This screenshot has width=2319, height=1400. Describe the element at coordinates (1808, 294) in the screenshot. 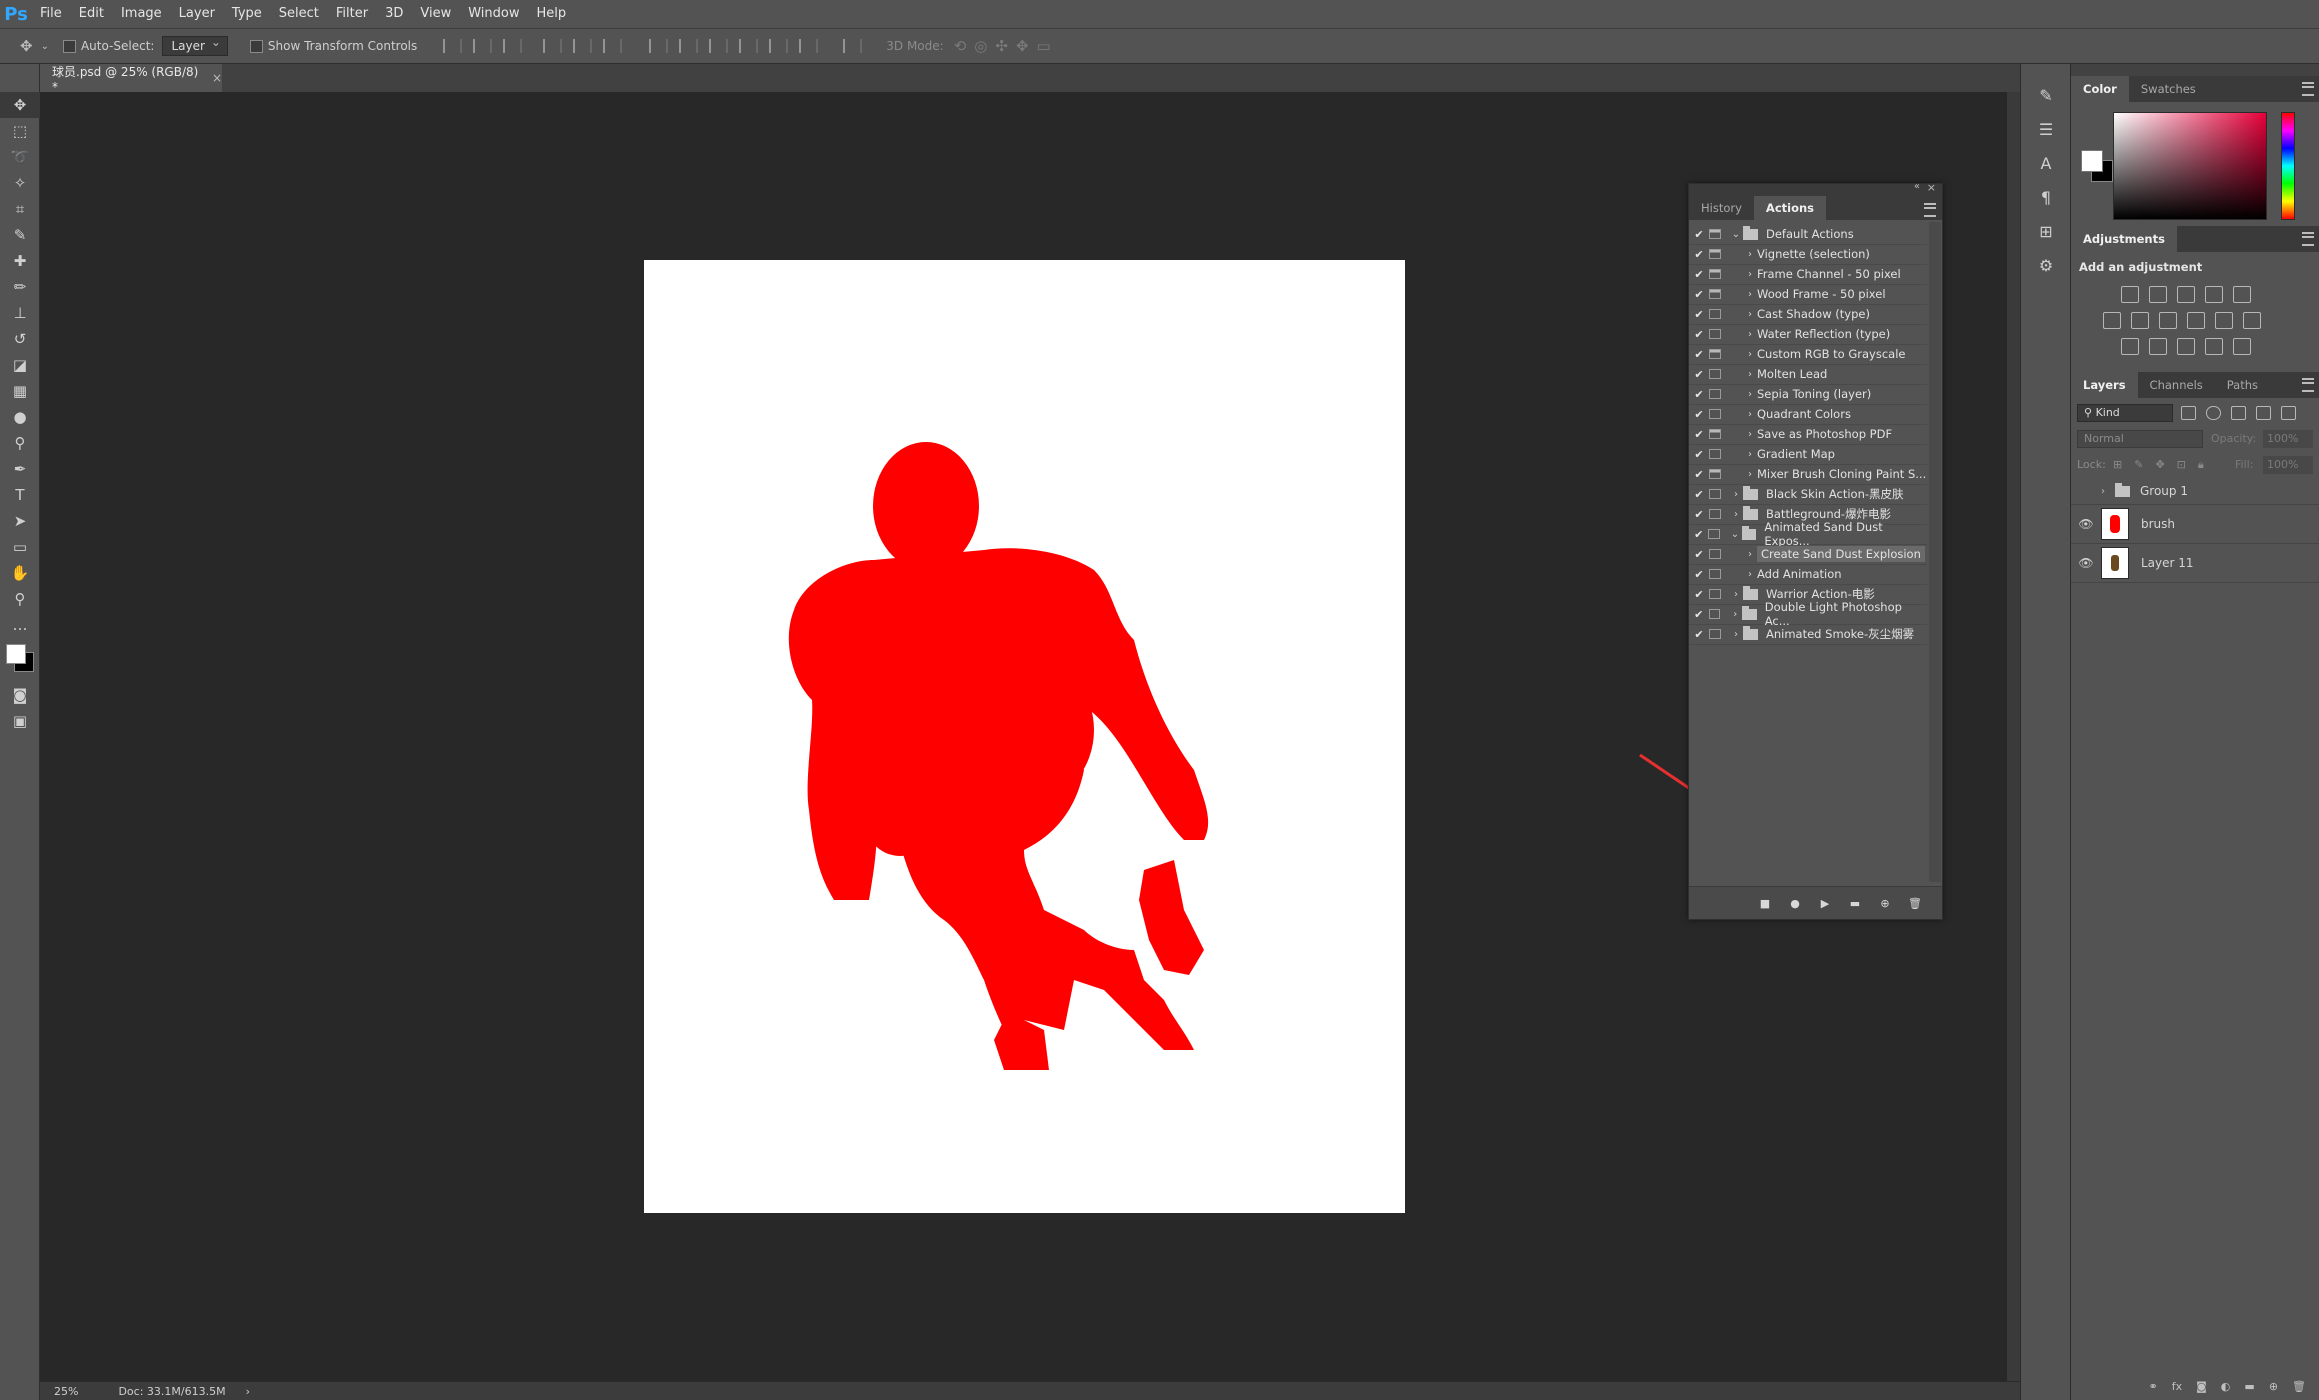

I see `action-row: ✔ › Wood Frame - 50 pixel` at that location.